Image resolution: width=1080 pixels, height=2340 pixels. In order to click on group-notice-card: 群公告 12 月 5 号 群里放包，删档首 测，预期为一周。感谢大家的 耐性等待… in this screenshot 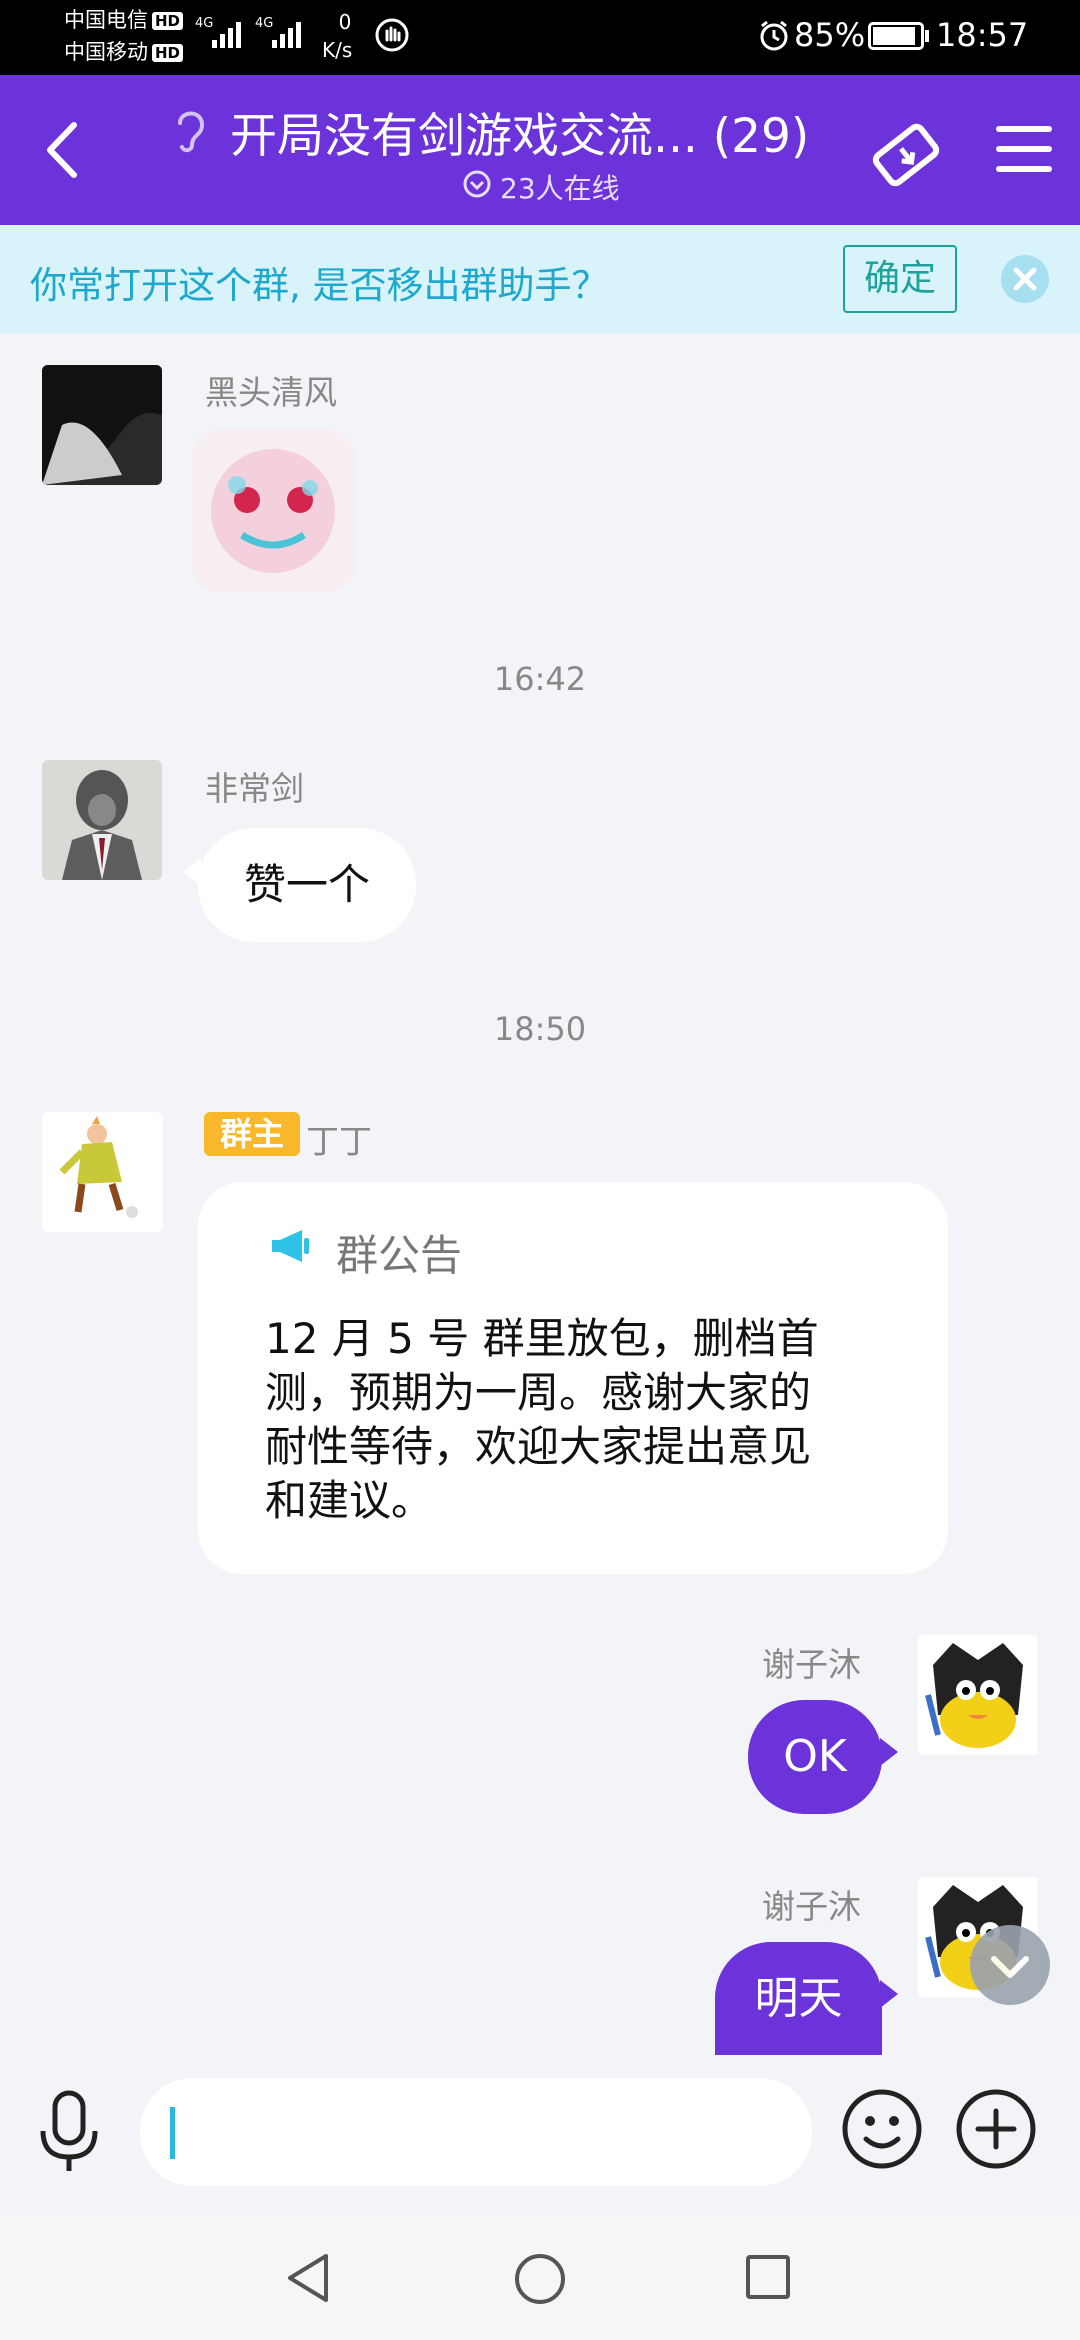, I will do `click(573, 1378)`.